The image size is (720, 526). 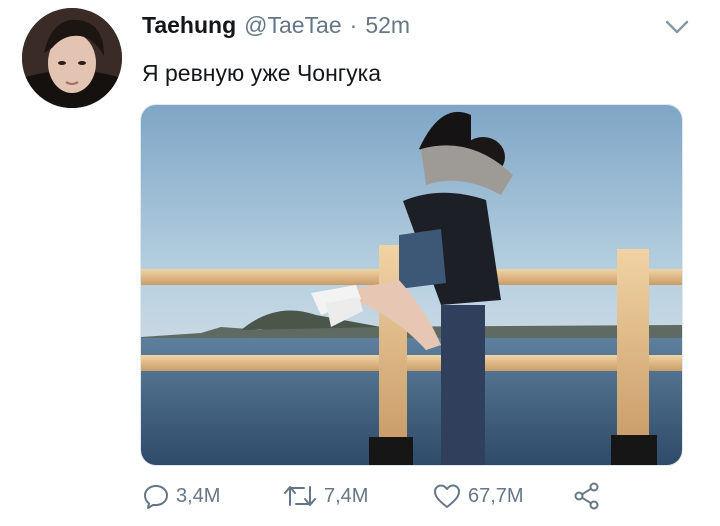 What do you see at coordinates (189, 25) in the screenshot?
I see `author-name: Taehung` at bounding box center [189, 25].